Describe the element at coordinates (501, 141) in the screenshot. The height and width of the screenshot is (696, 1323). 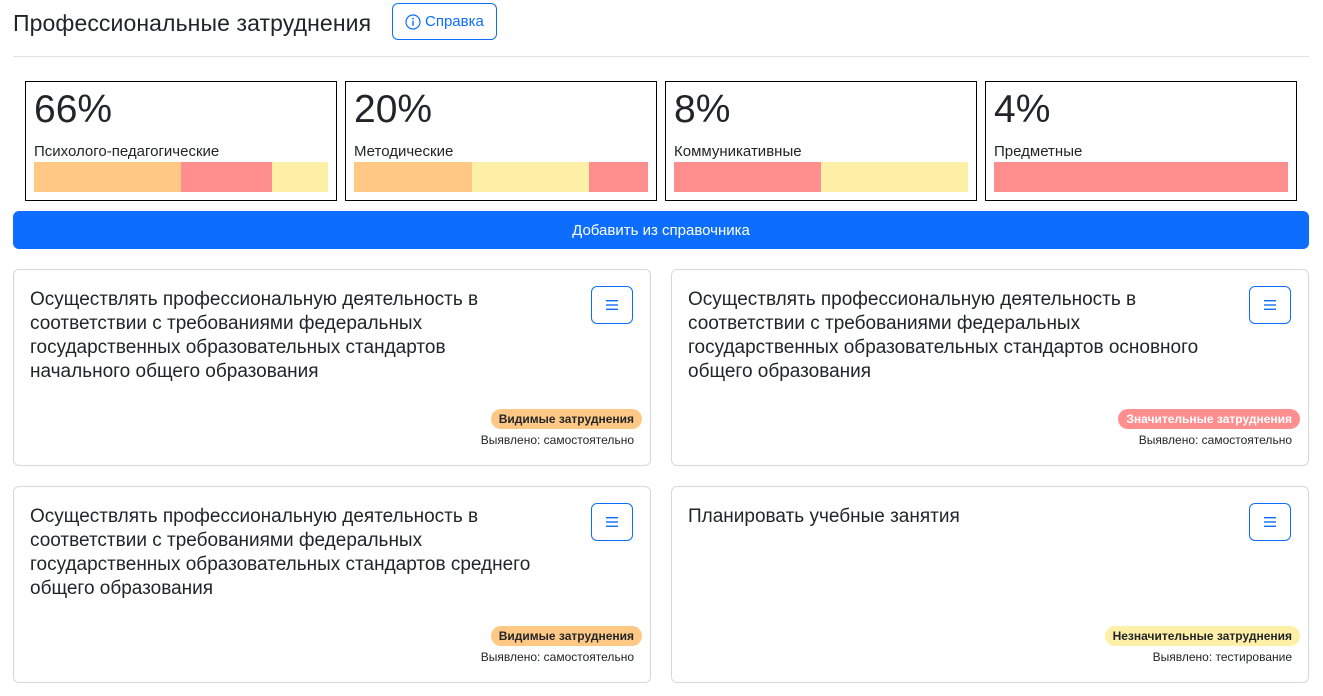
I see `stat-card-methodical: 20% Методические` at that location.